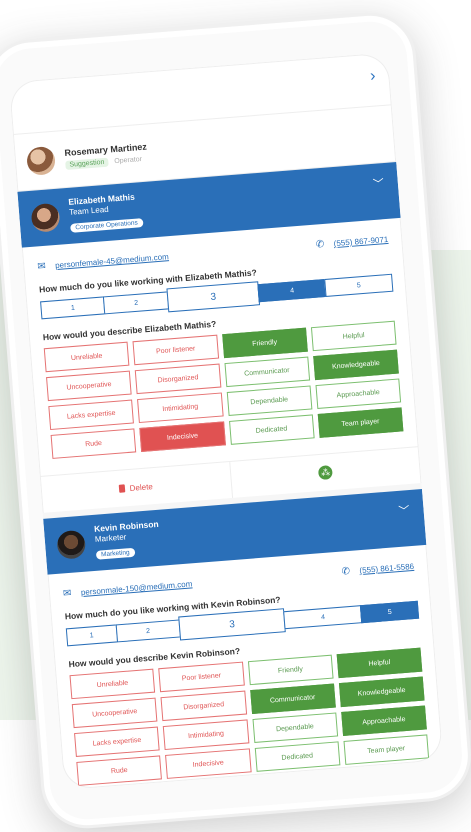 Image resolution: width=471 pixels, height=832 pixels. I want to click on department-badge: Marketing, so click(115, 553).